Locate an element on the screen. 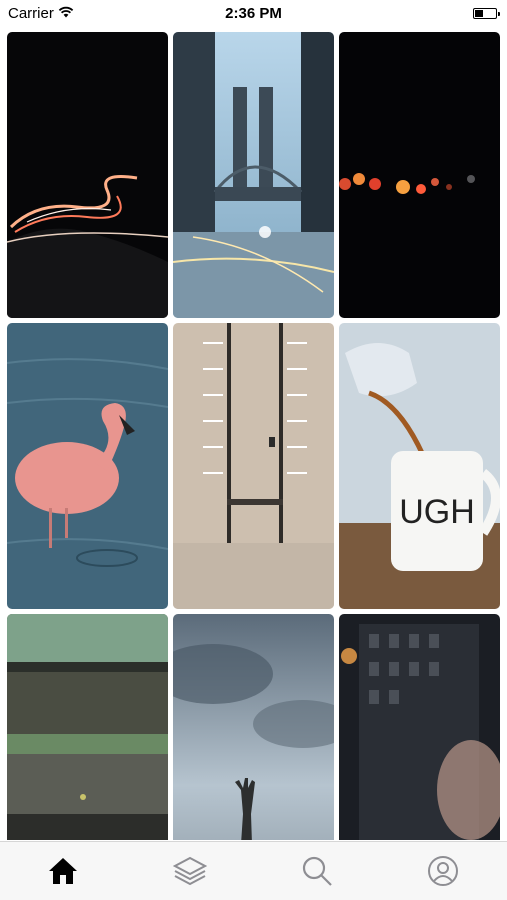 The width and height of the screenshot is (507, 900). status-bar: Carrier 2:36 PM is located at coordinates (253, 14).